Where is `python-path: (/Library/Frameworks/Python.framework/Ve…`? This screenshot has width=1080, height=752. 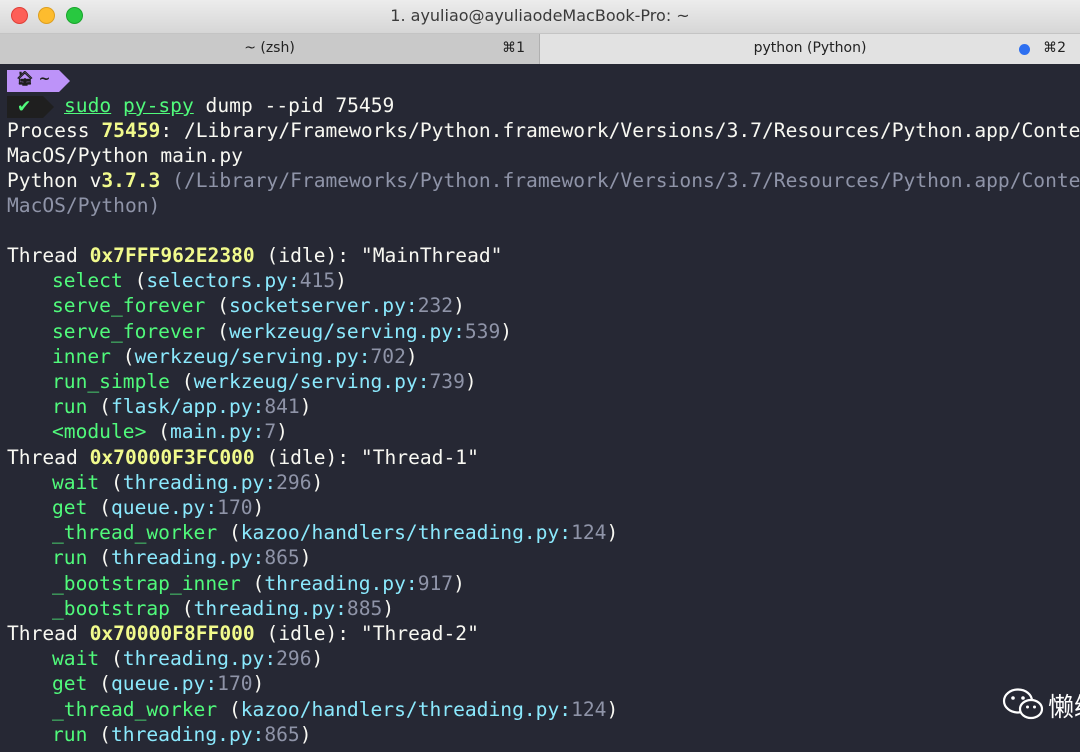
python-path: (/Library/Frameworks/Python.framework/Ve… is located at coordinates (620, 180).